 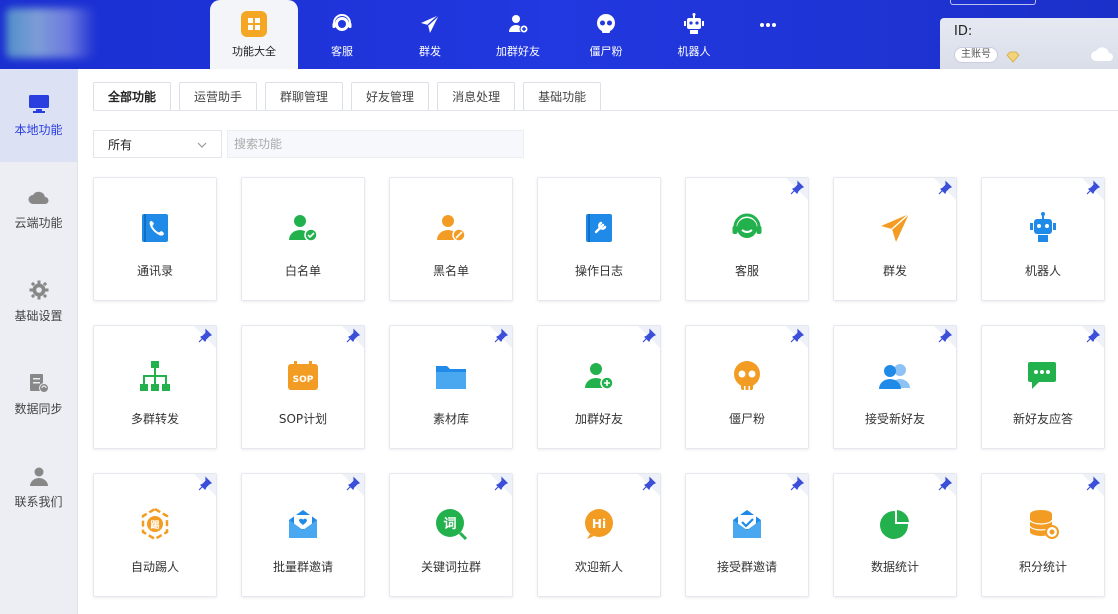 I want to click on top-tab-add-group-friends: 加群好友, so click(x=518, y=34).